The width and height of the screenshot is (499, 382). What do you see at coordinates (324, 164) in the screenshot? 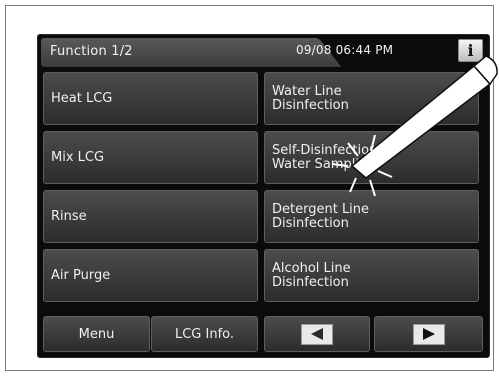
I see `self-disinfection-label-2: Water Sampling` at bounding box center [324, 164].